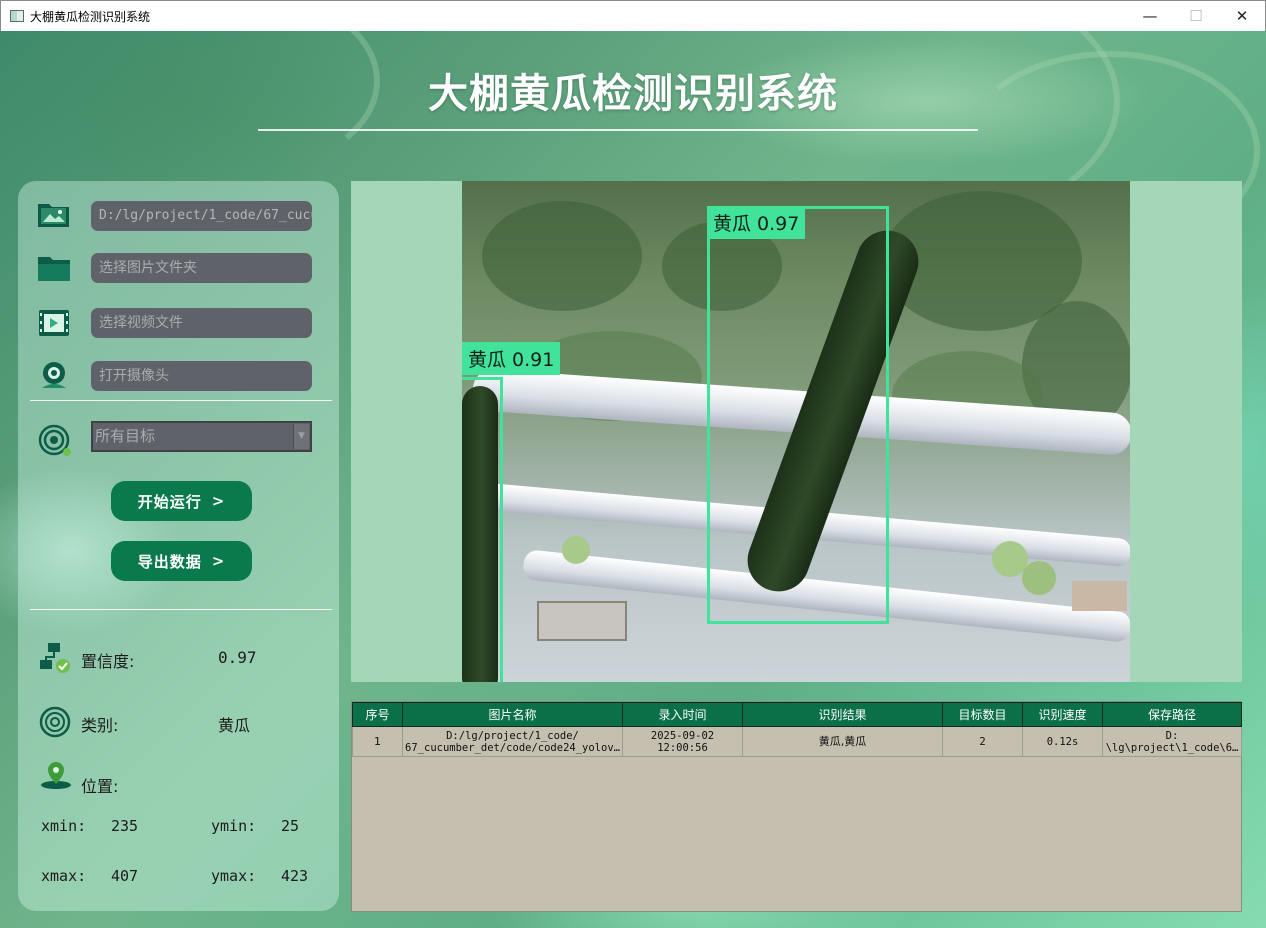  I want to click on ymax-label: ymax:, so click(234, 876).